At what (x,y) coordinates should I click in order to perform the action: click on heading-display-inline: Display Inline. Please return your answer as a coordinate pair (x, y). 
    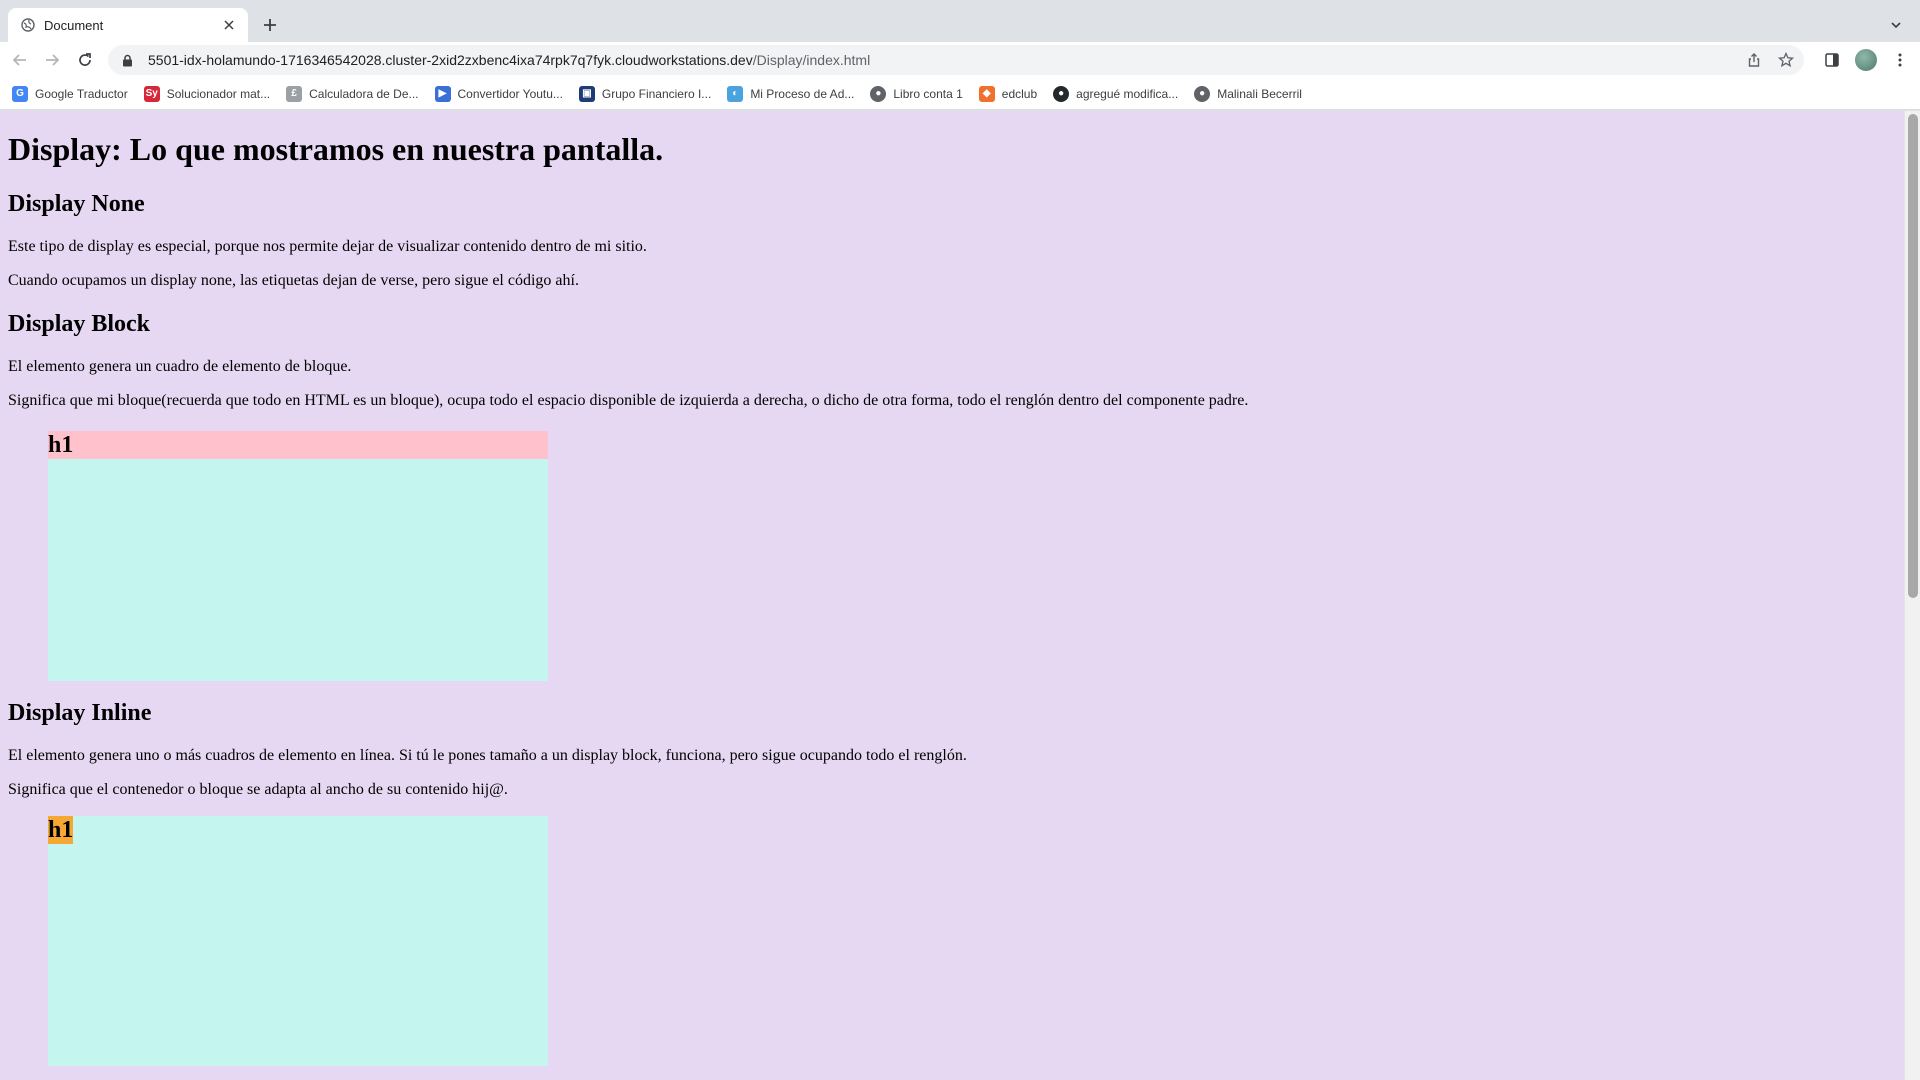
    Looking at the image, I should click on (80, 713).